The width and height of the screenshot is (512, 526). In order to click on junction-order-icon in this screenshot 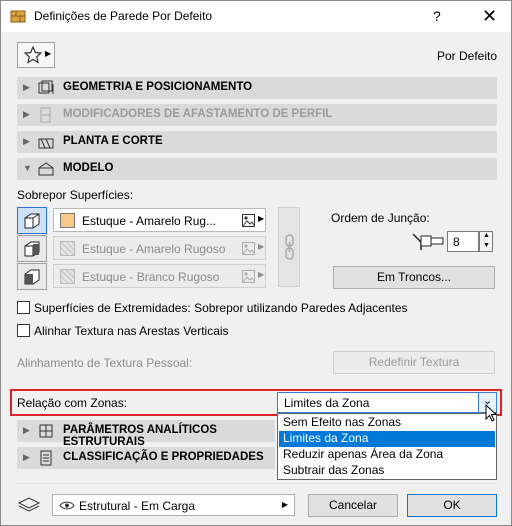, I will do `click(428, 241)`.